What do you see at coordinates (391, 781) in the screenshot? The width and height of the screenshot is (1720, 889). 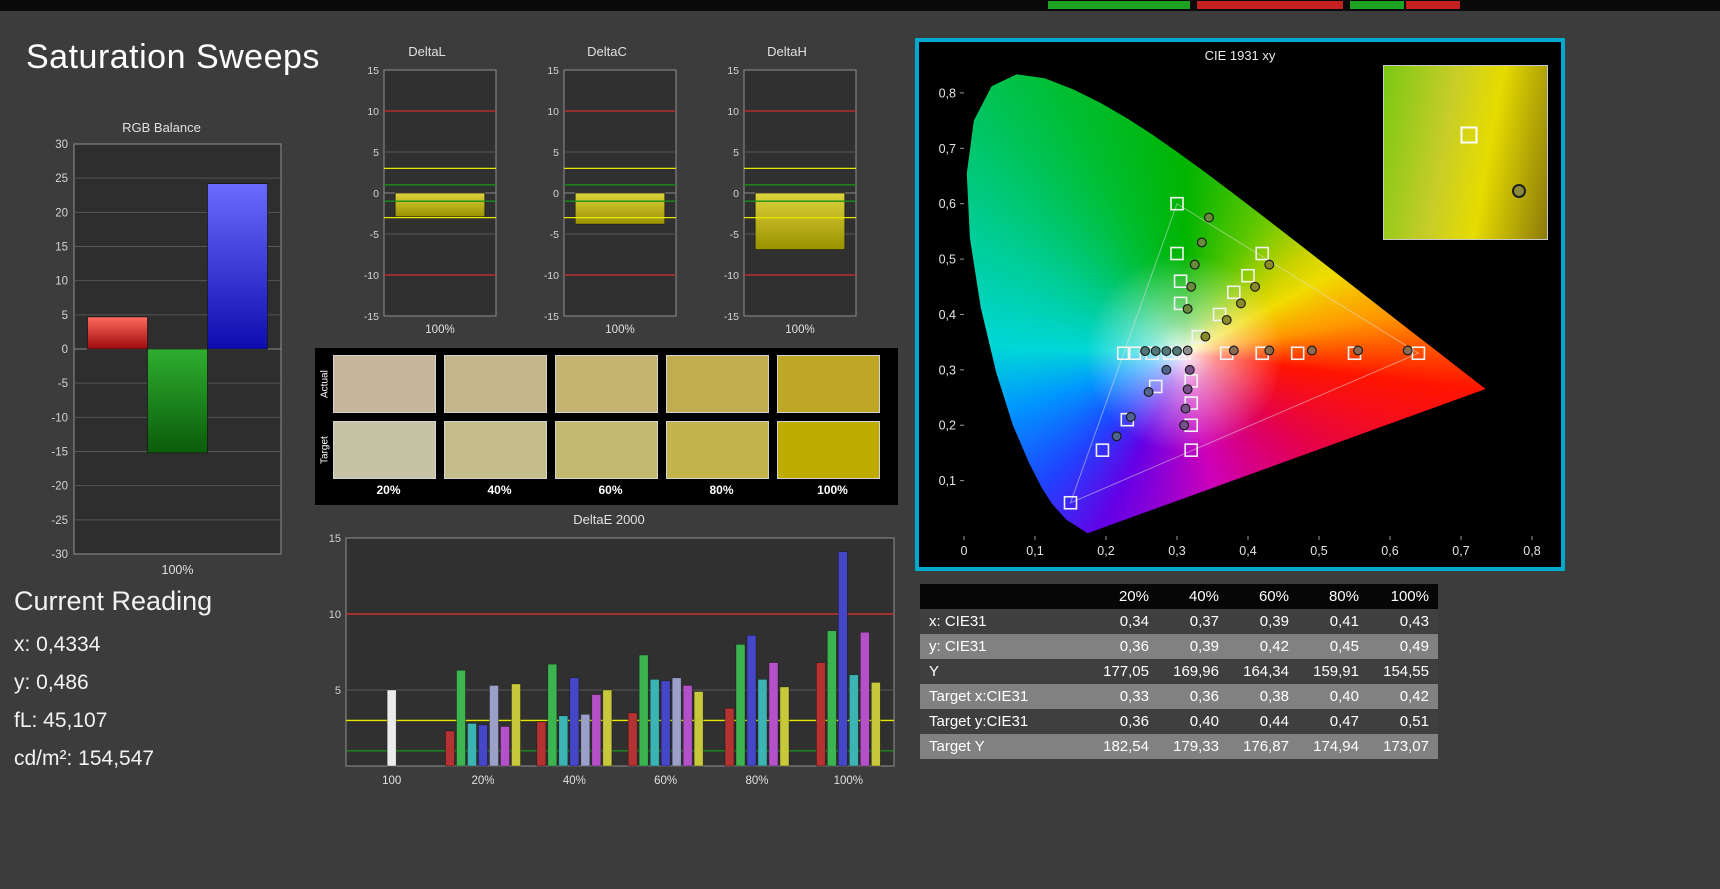 I see `svg-text: 100` at bounding box center [391, 781].